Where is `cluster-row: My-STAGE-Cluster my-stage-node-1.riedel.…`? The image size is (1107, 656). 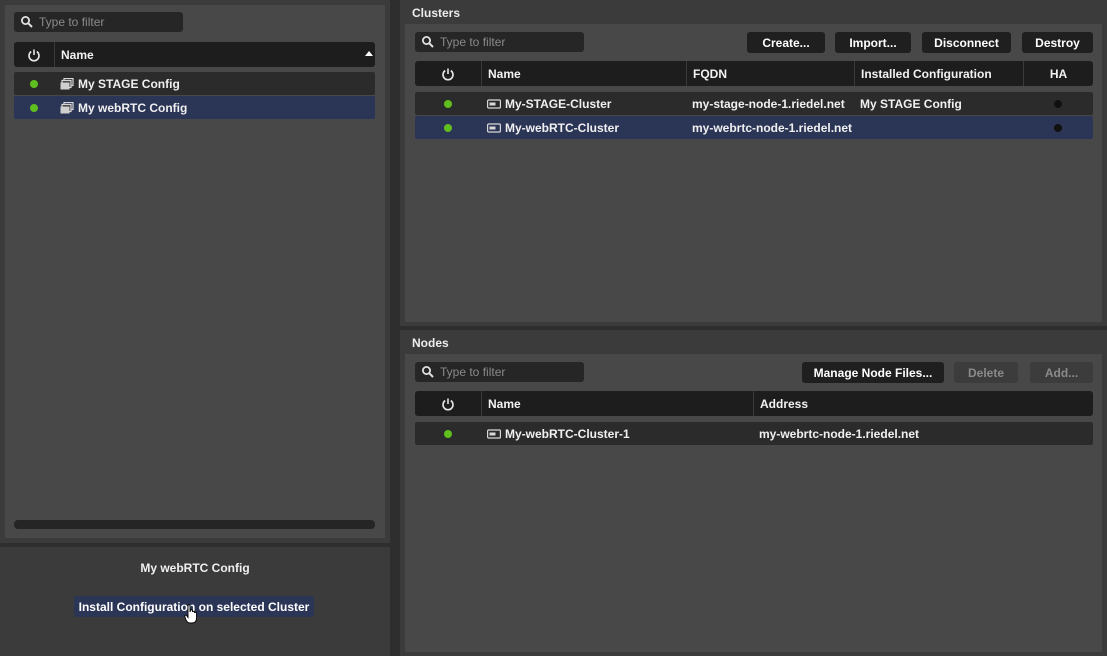
cluster-row: My-STAGE-Cluster my-stage-node-1.riedel.… is located at coordinates (754, 103).